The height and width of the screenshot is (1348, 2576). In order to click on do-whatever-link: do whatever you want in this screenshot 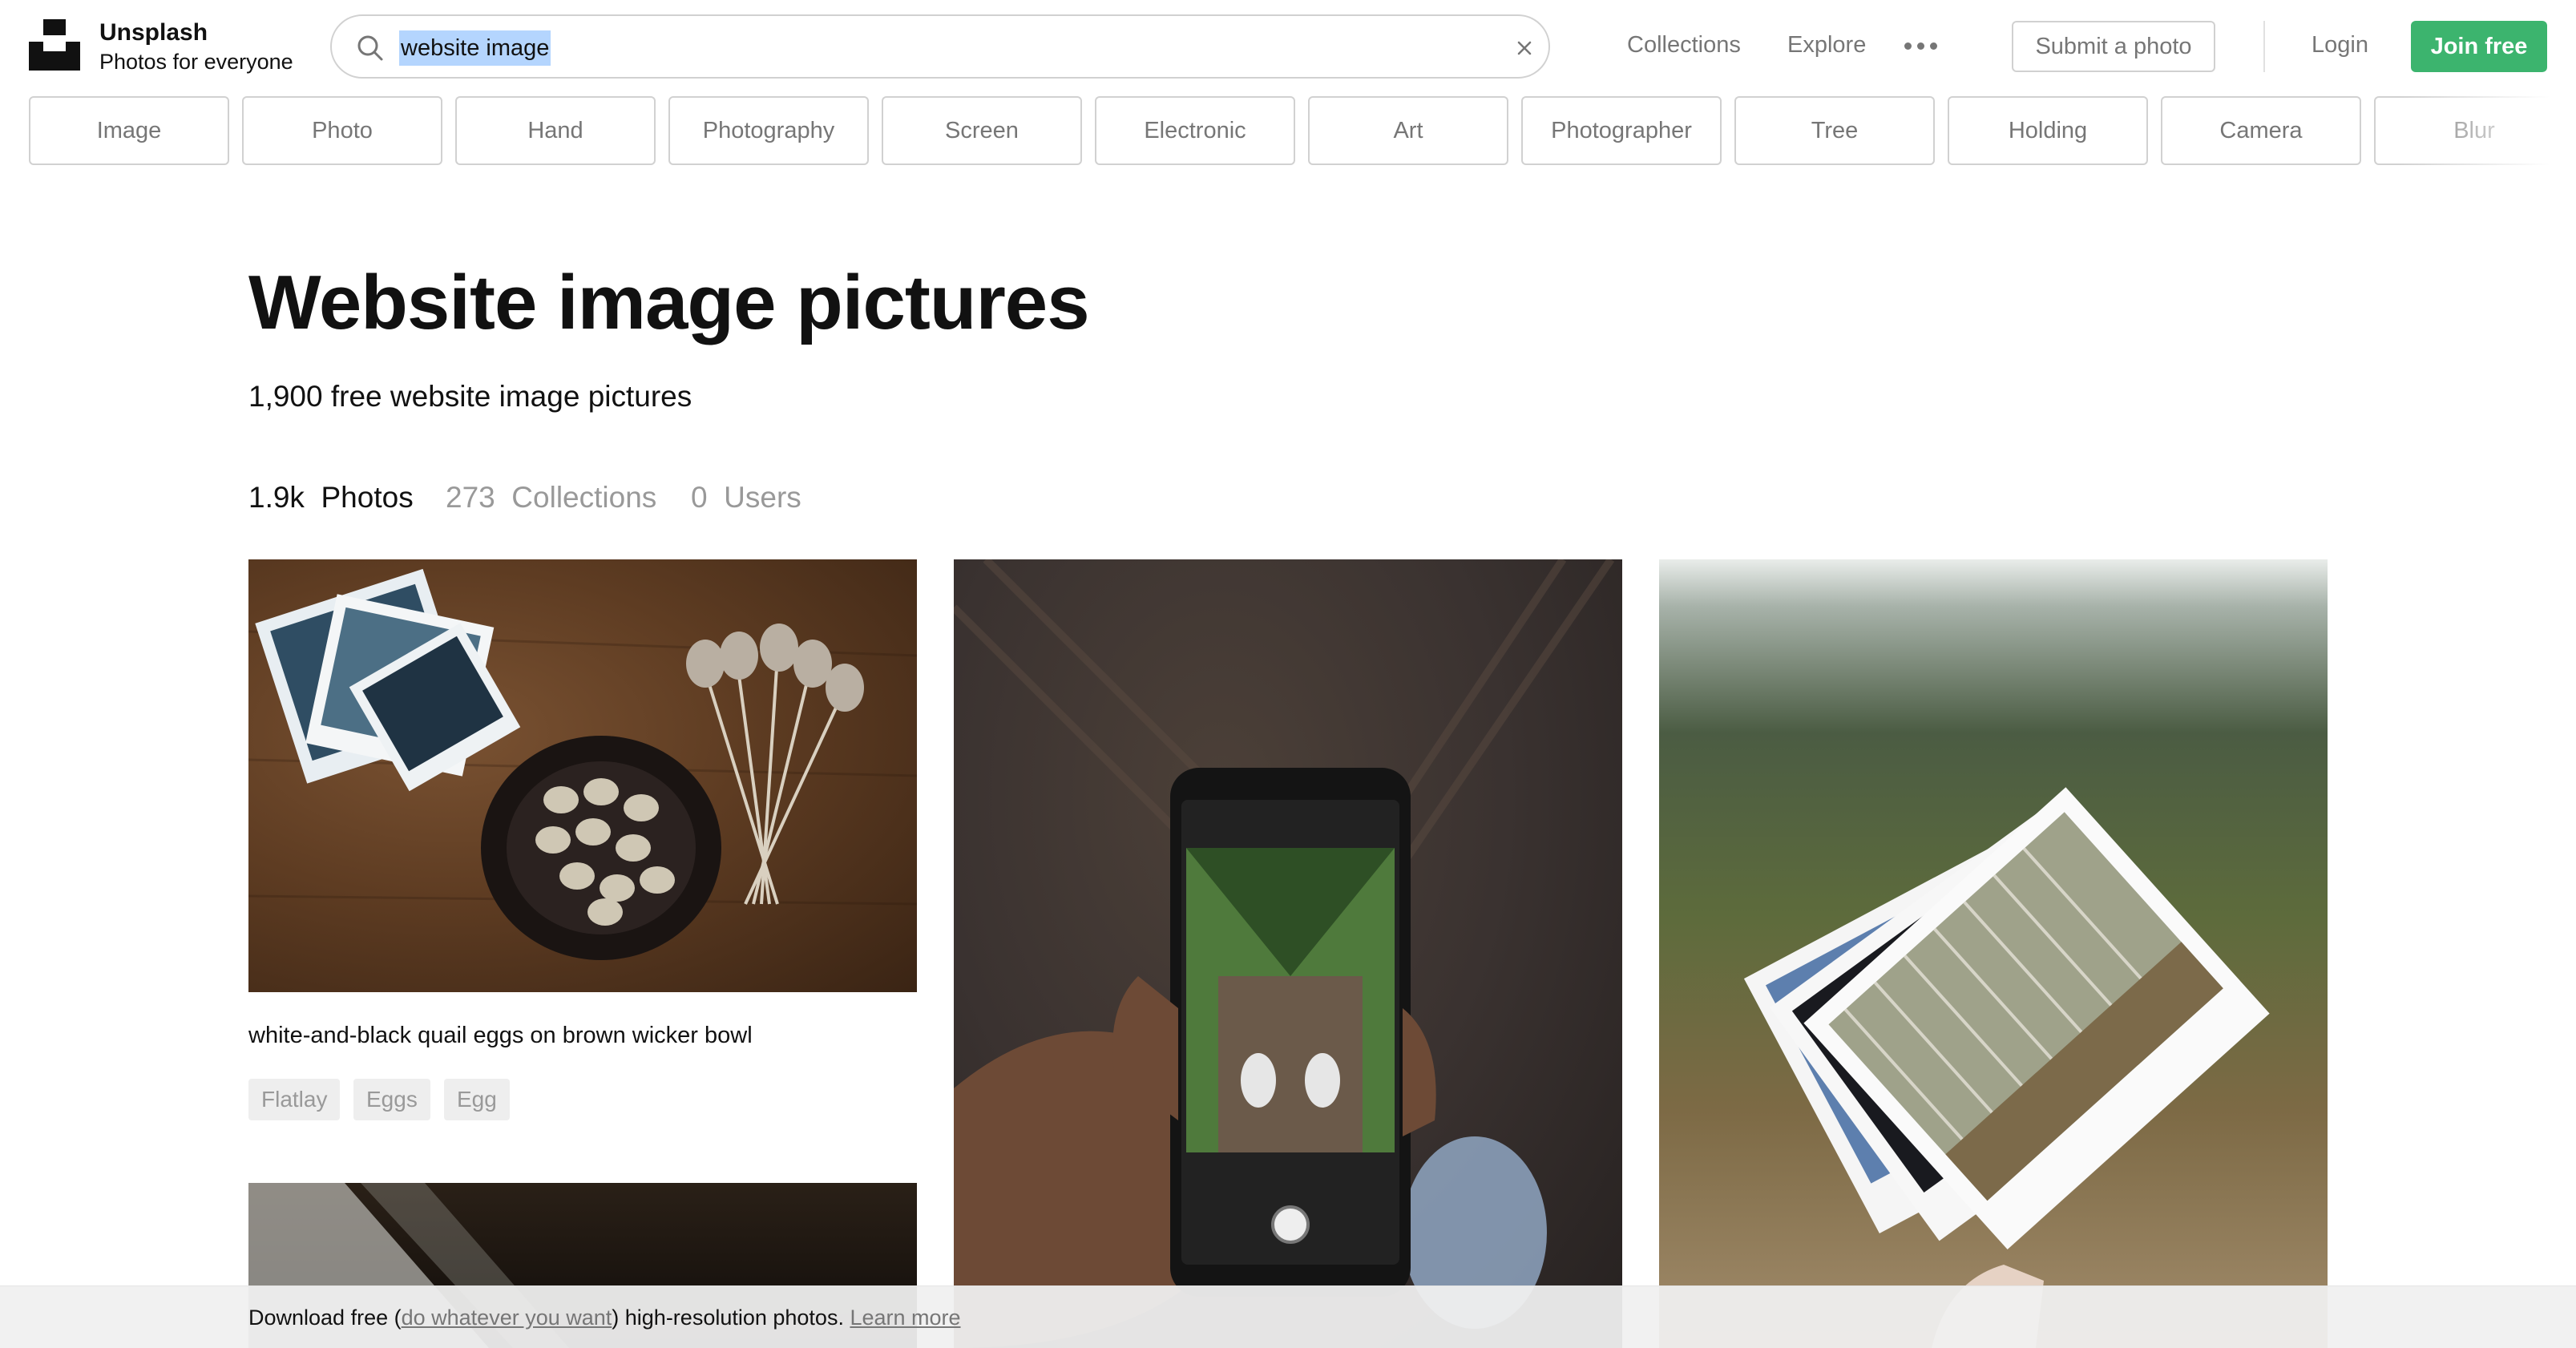, I will do `click(507, 1318)`.